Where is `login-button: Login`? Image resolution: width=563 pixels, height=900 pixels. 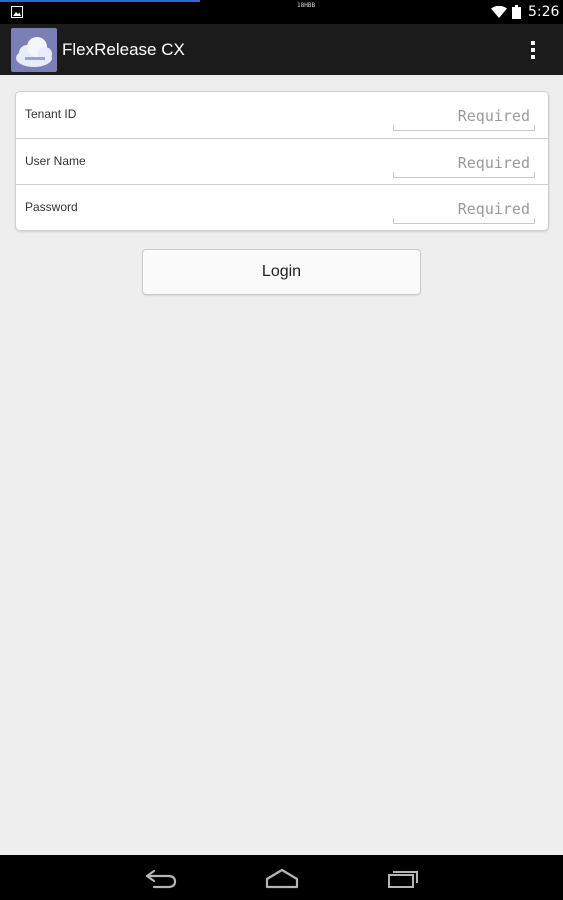 login-button: Login is located at coordinates (281, 272).